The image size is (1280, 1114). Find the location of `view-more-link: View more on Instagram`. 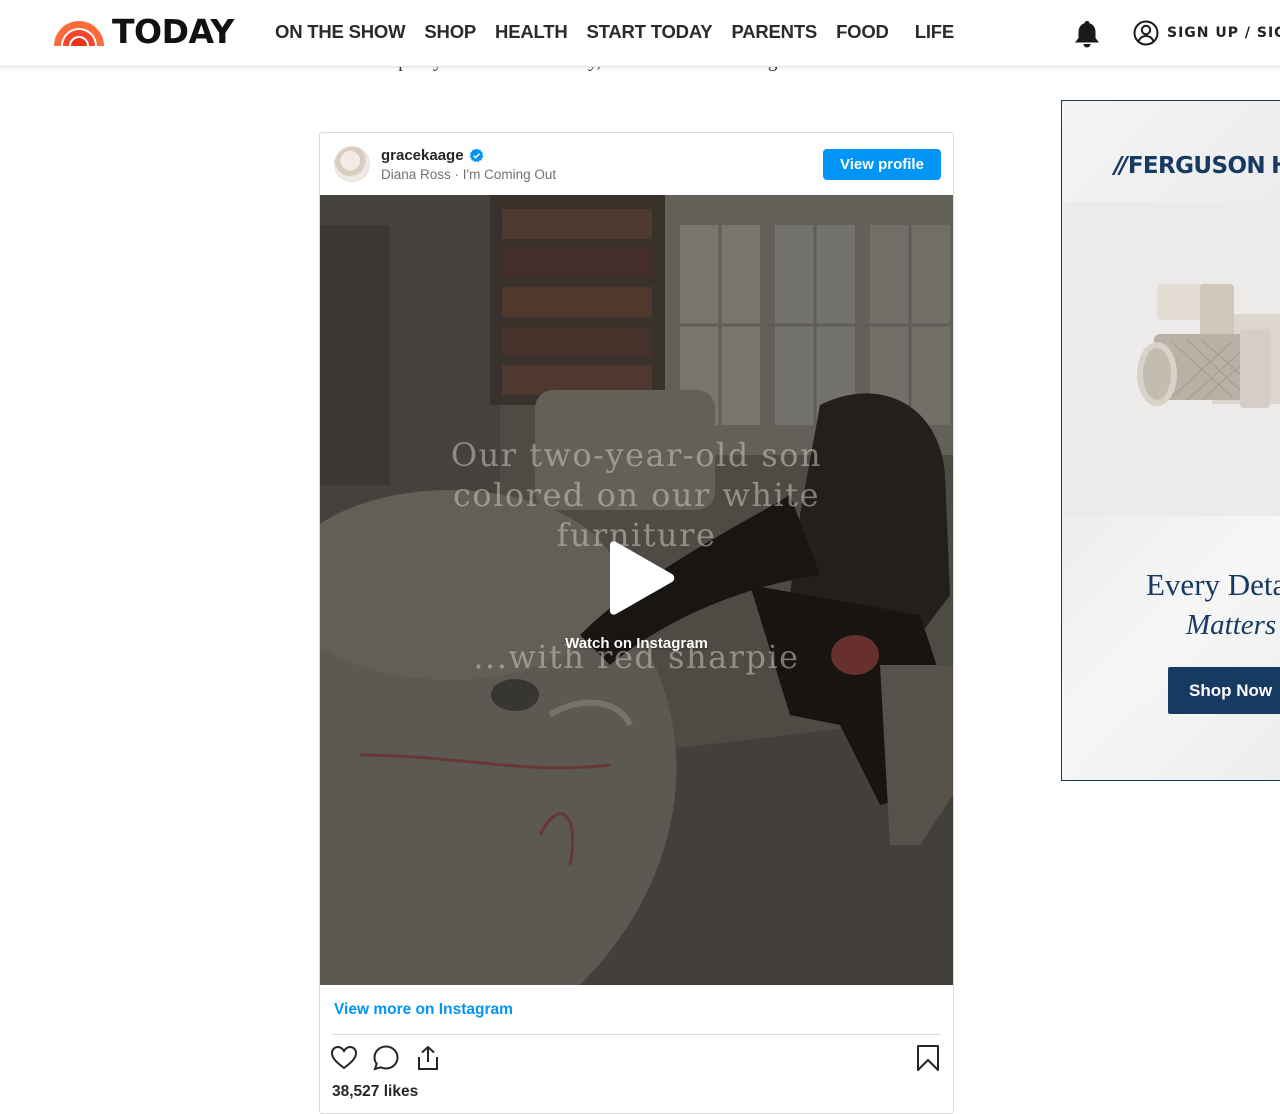

view-more-link: View more on Instagram is located at coordinates (423, 1010).